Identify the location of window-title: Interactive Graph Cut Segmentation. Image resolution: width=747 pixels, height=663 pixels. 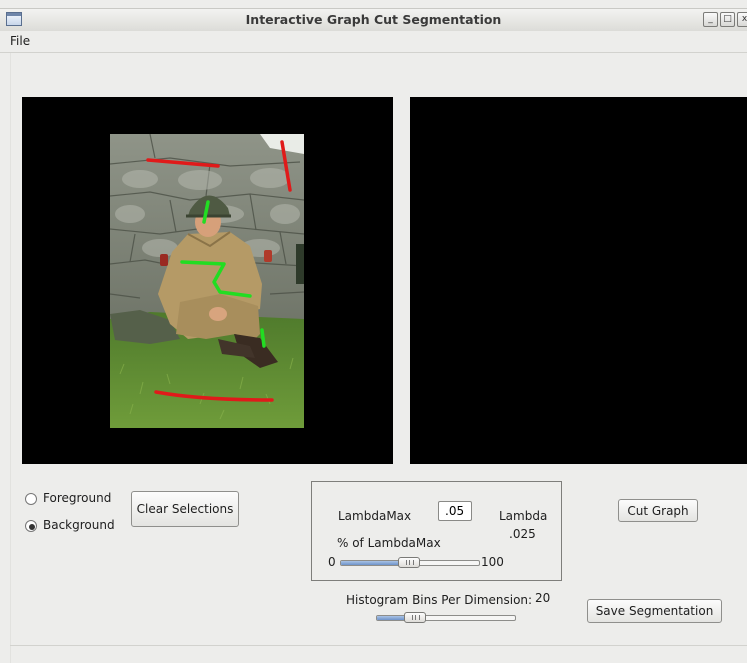
(373, 19).